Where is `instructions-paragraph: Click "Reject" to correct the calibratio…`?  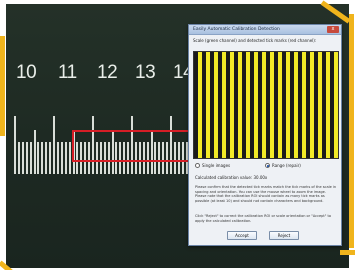
instructions-paragraph: Click "Reject" to correct the calibratio… is located at coordinates (263, 218).